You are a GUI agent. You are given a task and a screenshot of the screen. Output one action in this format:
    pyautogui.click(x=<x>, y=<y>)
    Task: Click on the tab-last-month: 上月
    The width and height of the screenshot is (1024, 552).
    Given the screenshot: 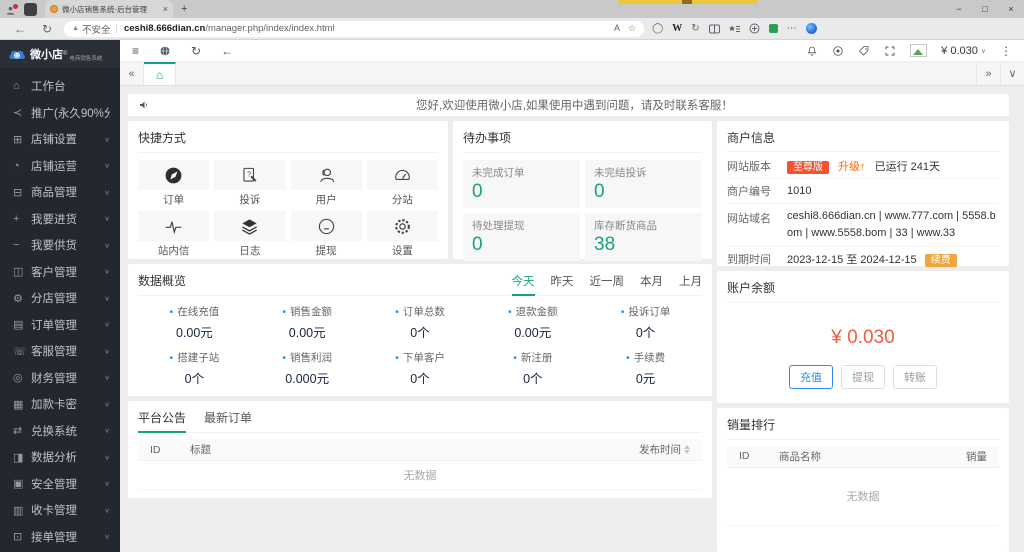 What is the action you would take?
    pyautogui.click(x=690, y=281)
    